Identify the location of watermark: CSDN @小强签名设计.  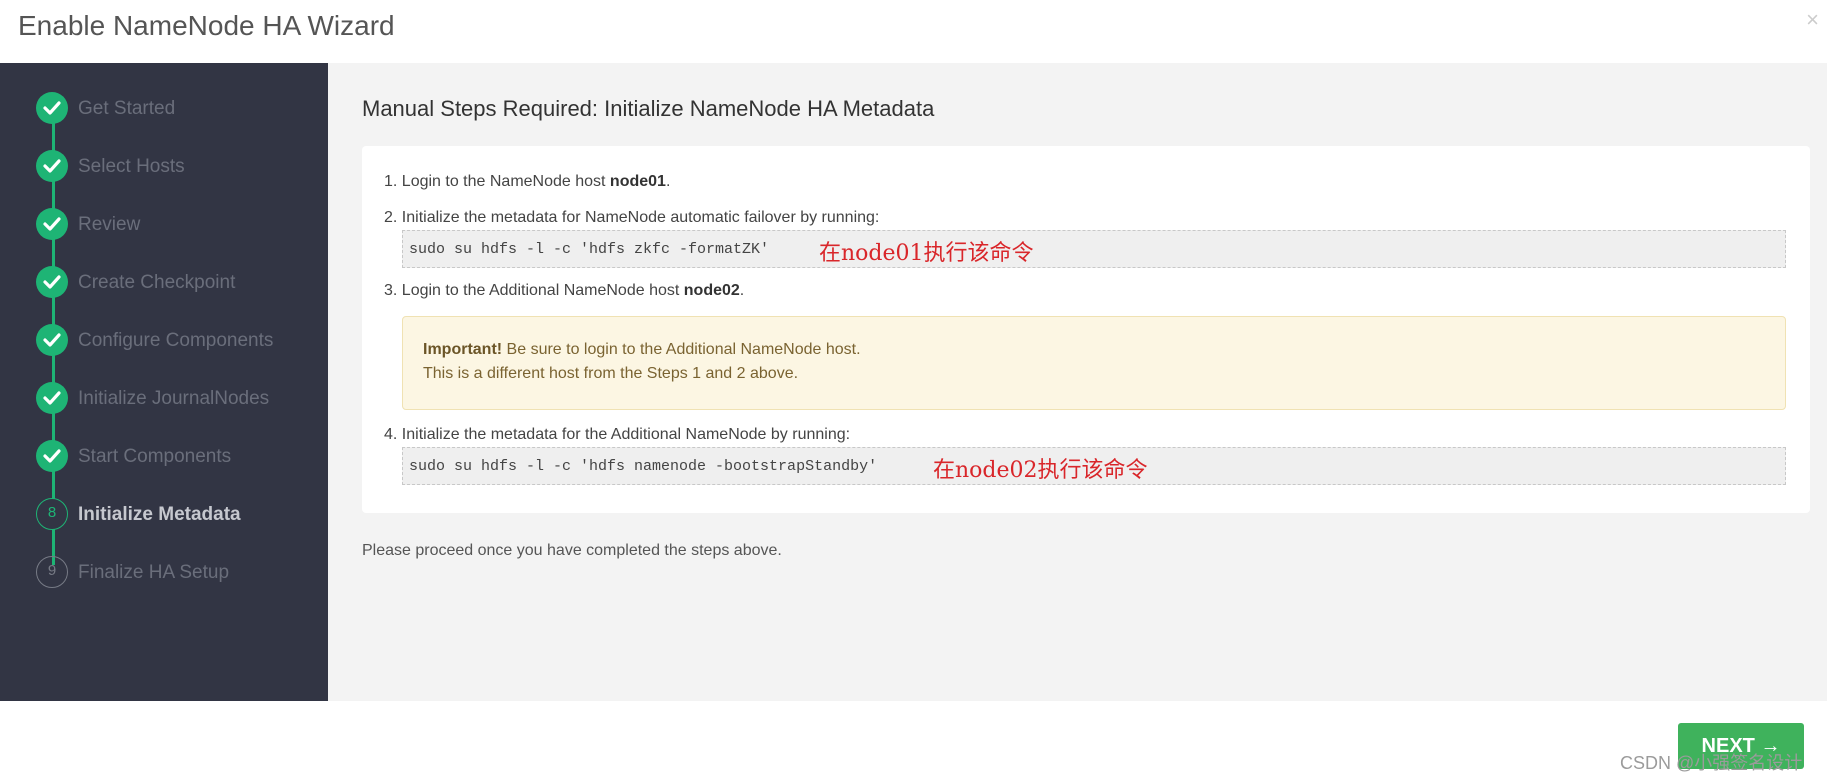
(1711, 763).